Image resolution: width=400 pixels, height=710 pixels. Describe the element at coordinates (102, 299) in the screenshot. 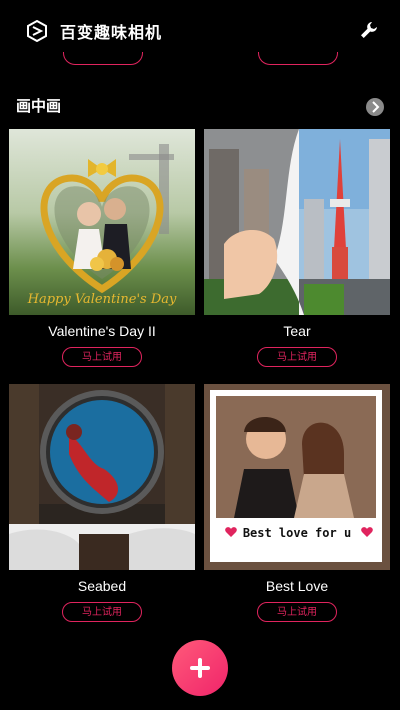

I see `thumbnail-caption: Happy Valentine's Day` at that location.